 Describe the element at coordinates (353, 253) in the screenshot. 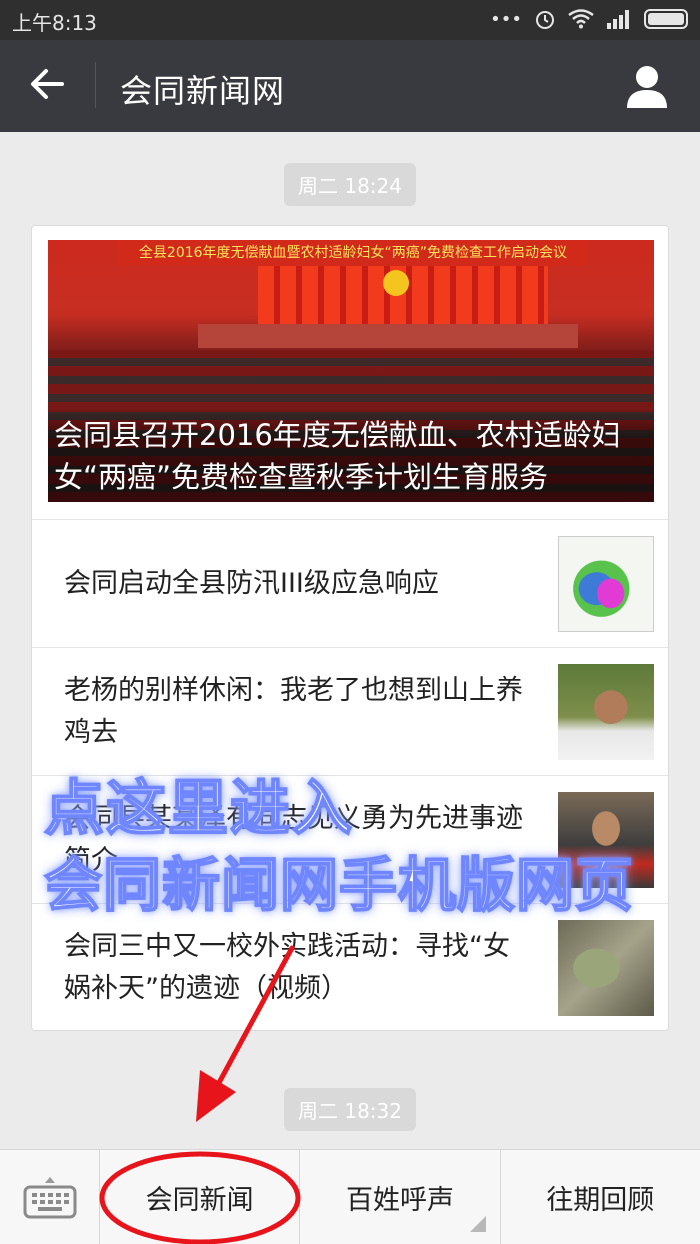

I see `hero-banner-text: 全县2016年度无偿献血暨农村适龄妇女“两癌”免费检查工作启动会议` at that location.